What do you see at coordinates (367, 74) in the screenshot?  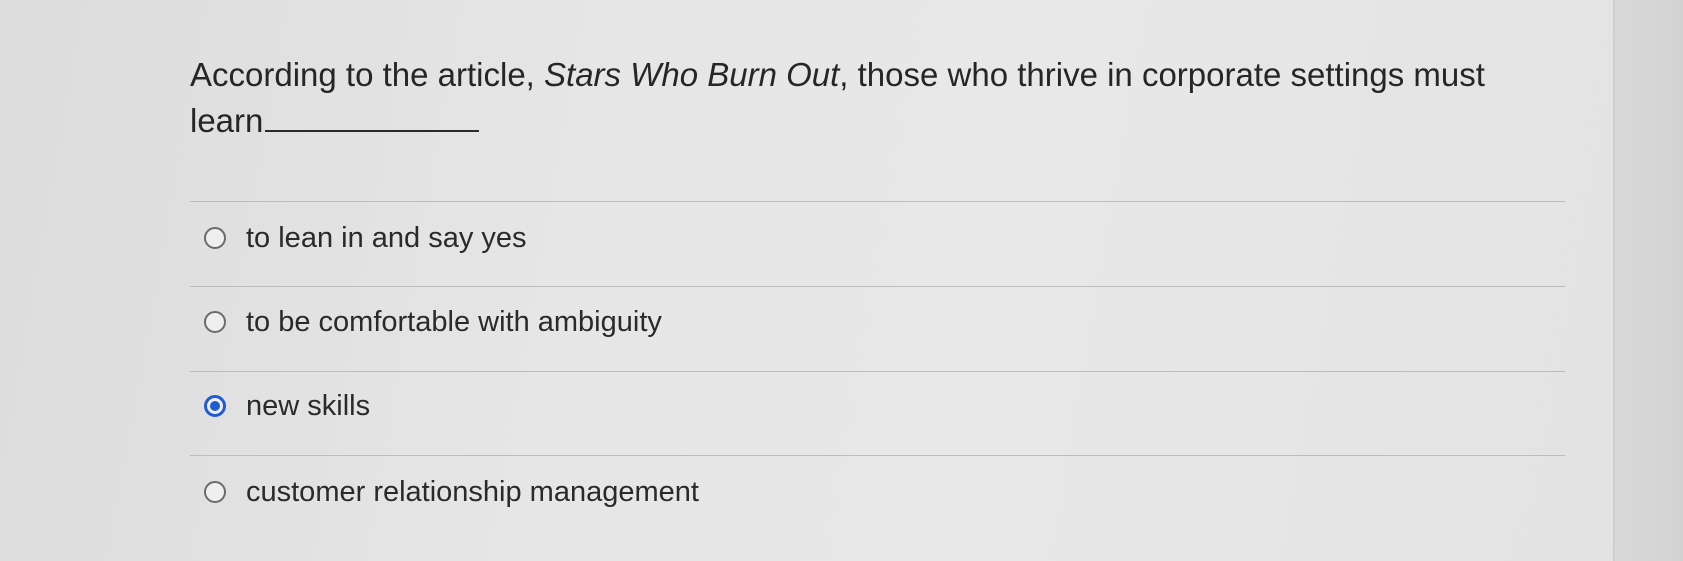 I see `question-prefix: According to the article,` at bounding box center [367, 74].